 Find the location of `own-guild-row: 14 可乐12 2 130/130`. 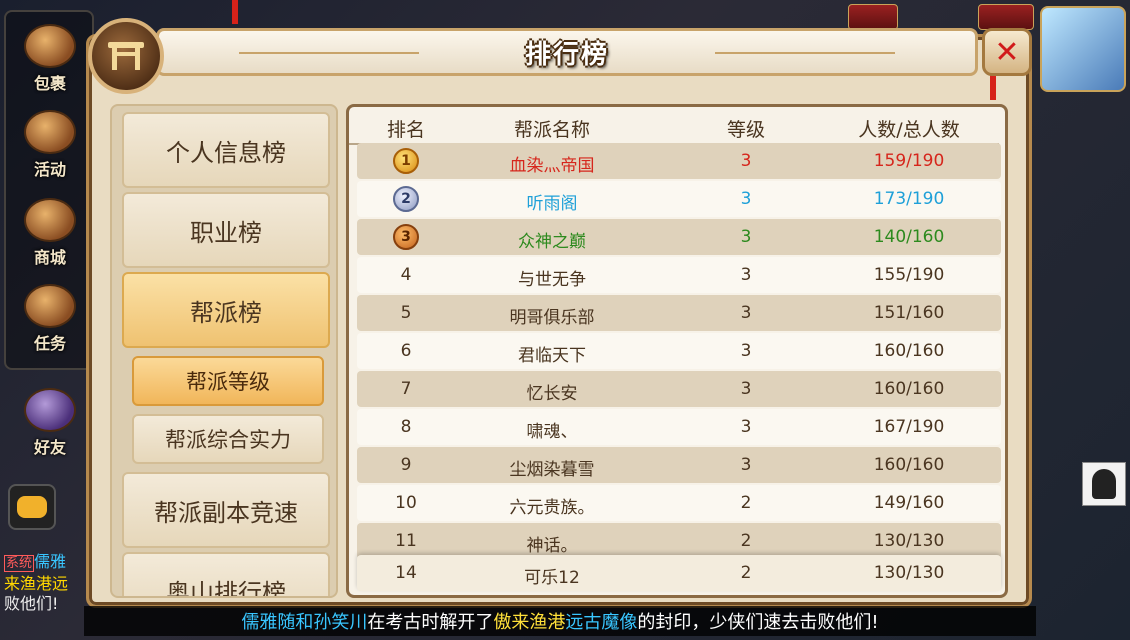

own-guild-row: 14 可乐12 2 130/130 is located at coordinates (679, 573).